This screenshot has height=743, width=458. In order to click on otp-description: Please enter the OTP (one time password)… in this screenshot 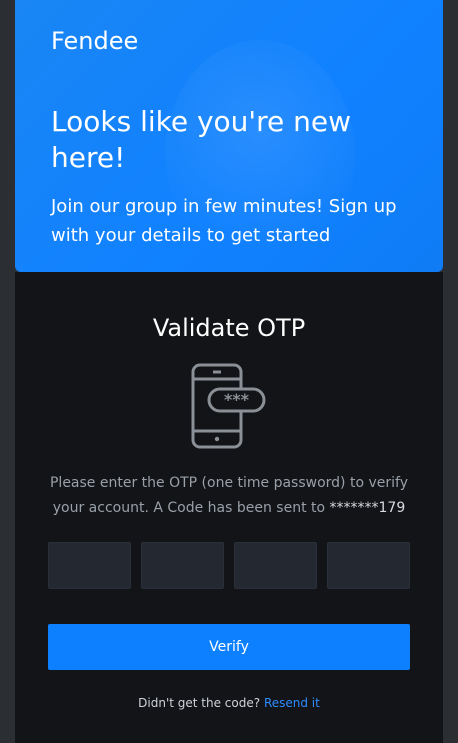, I will do `click(229, 496)`.